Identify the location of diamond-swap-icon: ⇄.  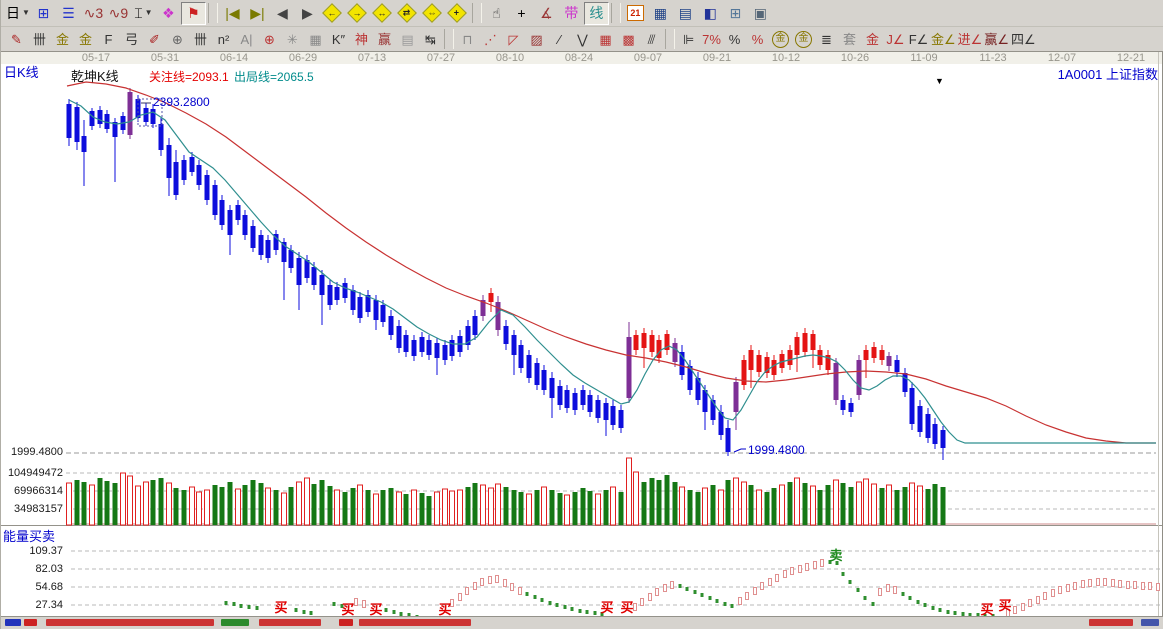
(407, 13).